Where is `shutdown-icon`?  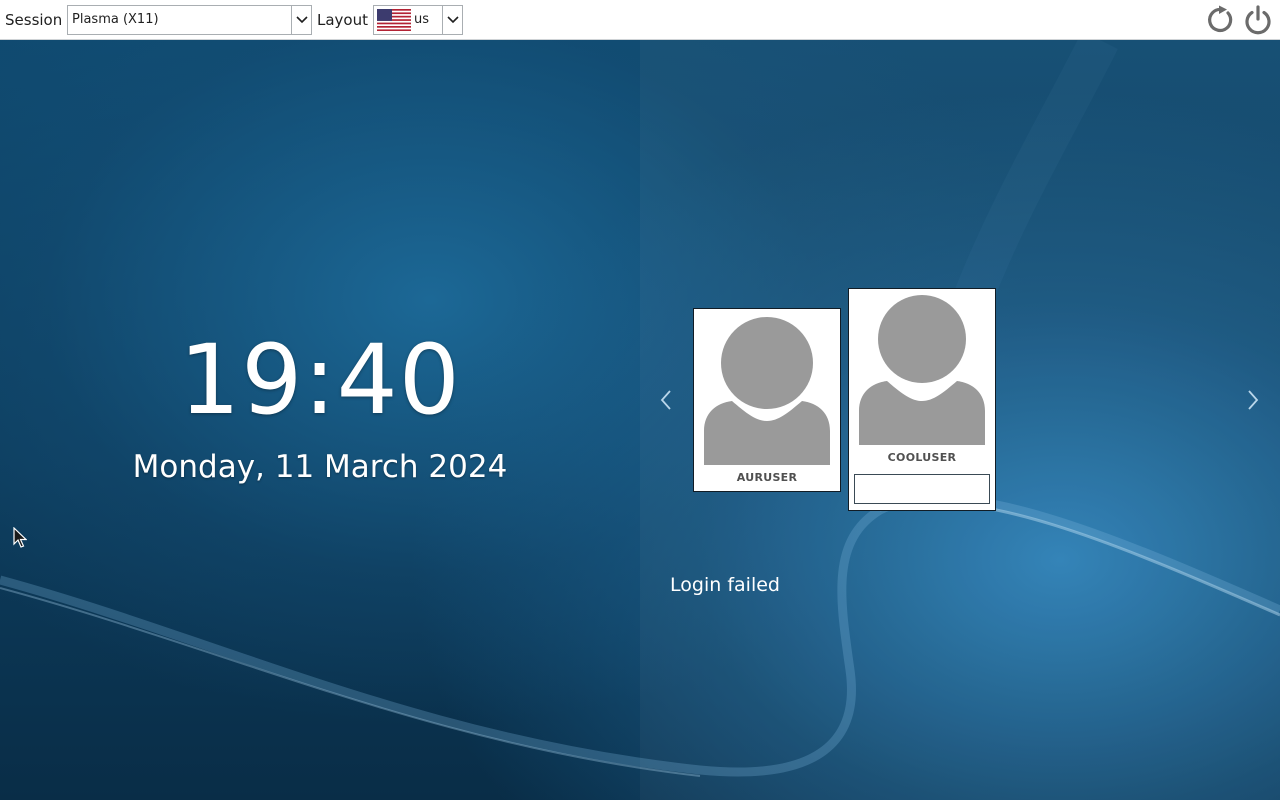
shutdown-icon is located at coordinates (1258, 20).